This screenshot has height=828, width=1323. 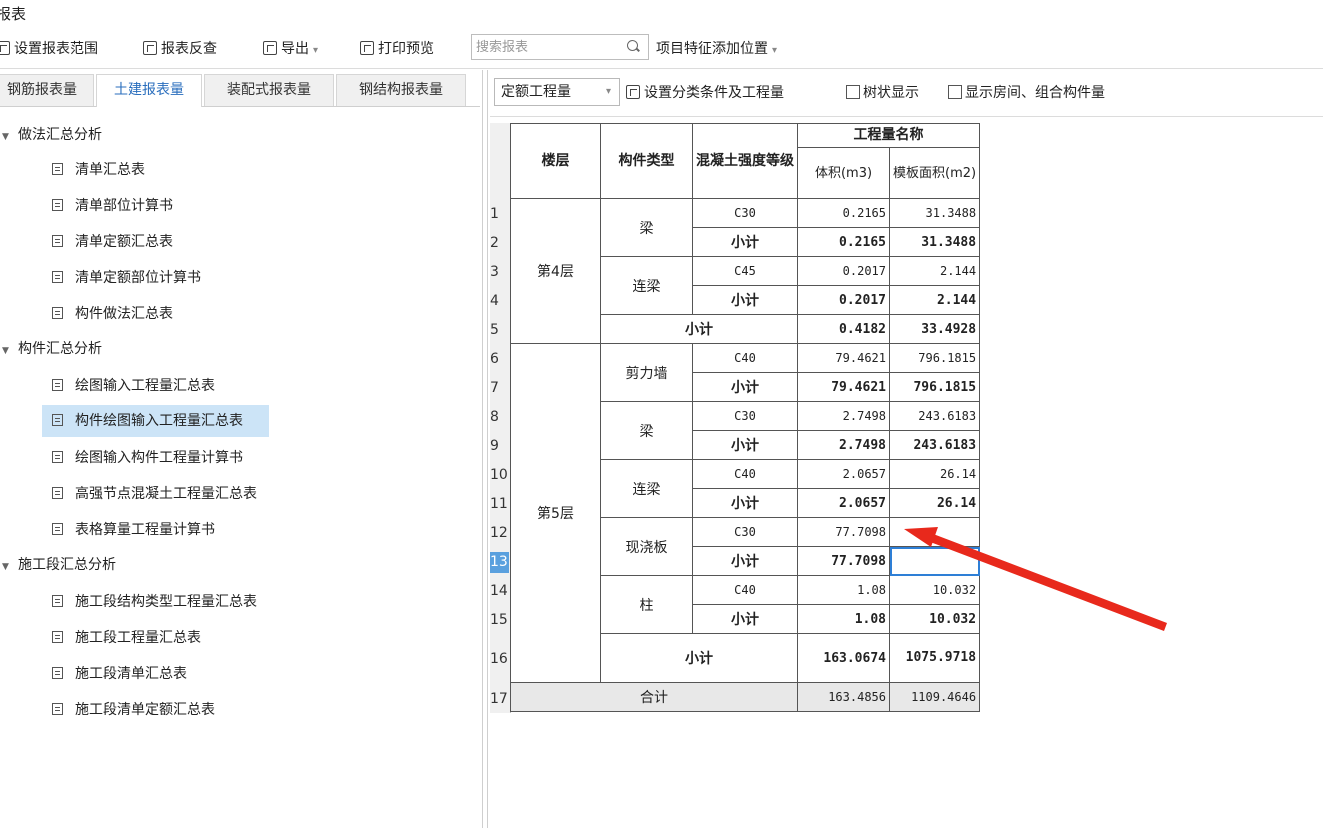 I want to click on feature-position-dropdown: 项目特征添加位置 ▾, so click(x=716, y=49).